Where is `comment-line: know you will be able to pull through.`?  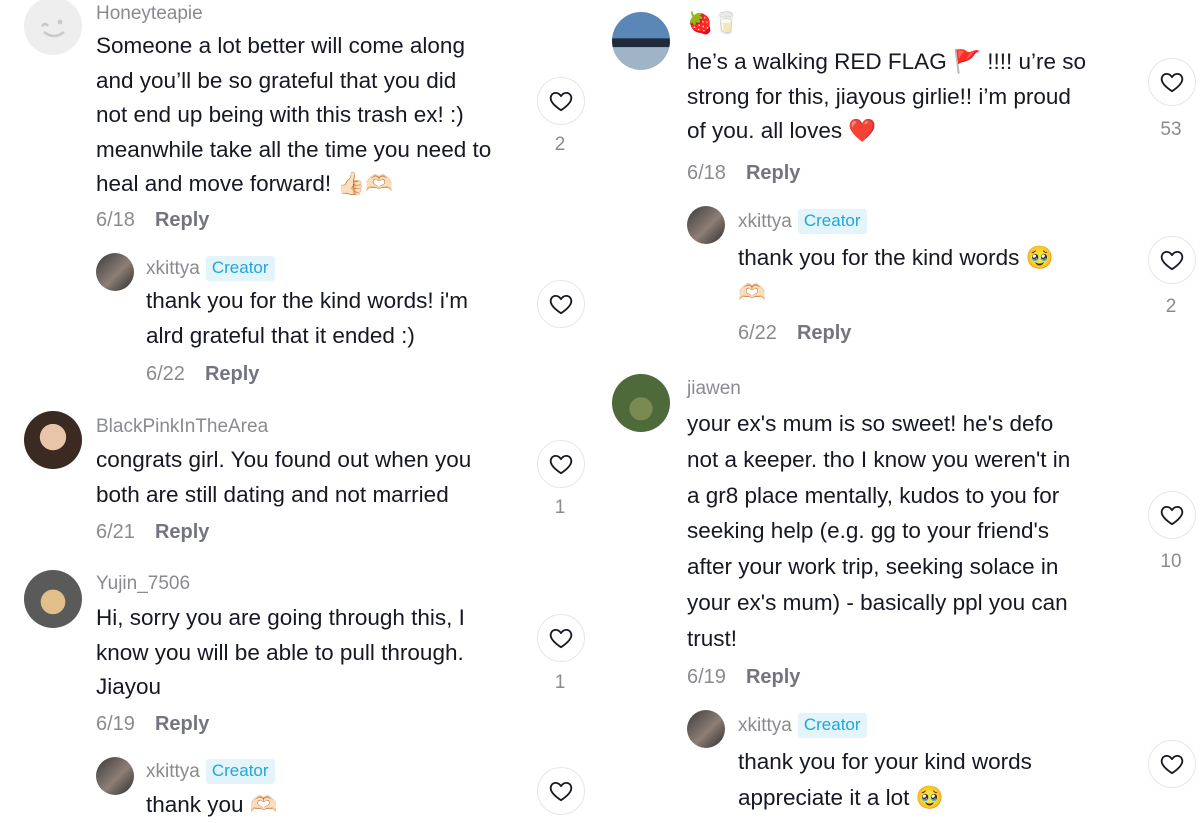
comment-line: know you will be able to pull through. is located at coordinates (280, 652).